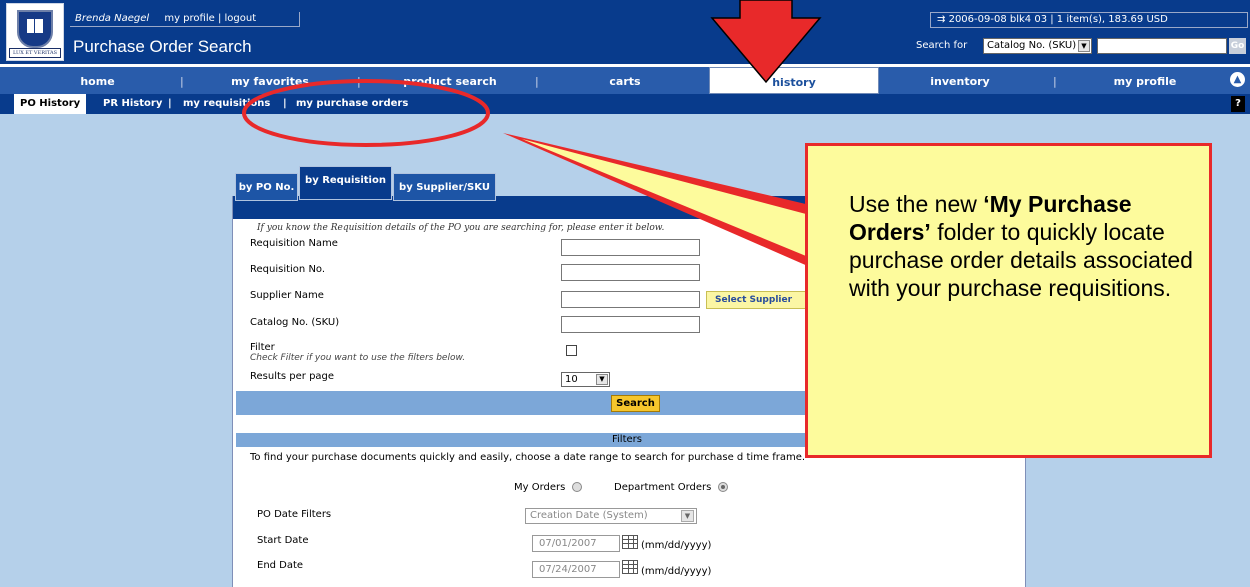 This screenshot has width=1250, height=587. I want to click on yale-logo: LUX ET VERITAS, so click(35, 32).